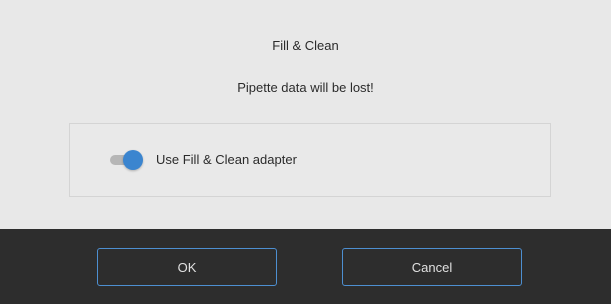 The image size is (611, 304). Describe the element at coordinates (432, 267) in the screenshot. I see `cancel-button: Cancel` at that location.